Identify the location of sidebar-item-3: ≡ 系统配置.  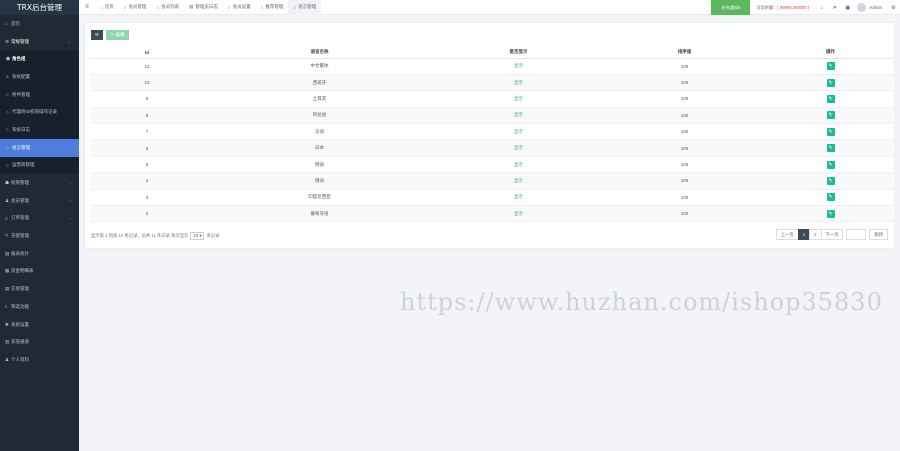
(39, 77).